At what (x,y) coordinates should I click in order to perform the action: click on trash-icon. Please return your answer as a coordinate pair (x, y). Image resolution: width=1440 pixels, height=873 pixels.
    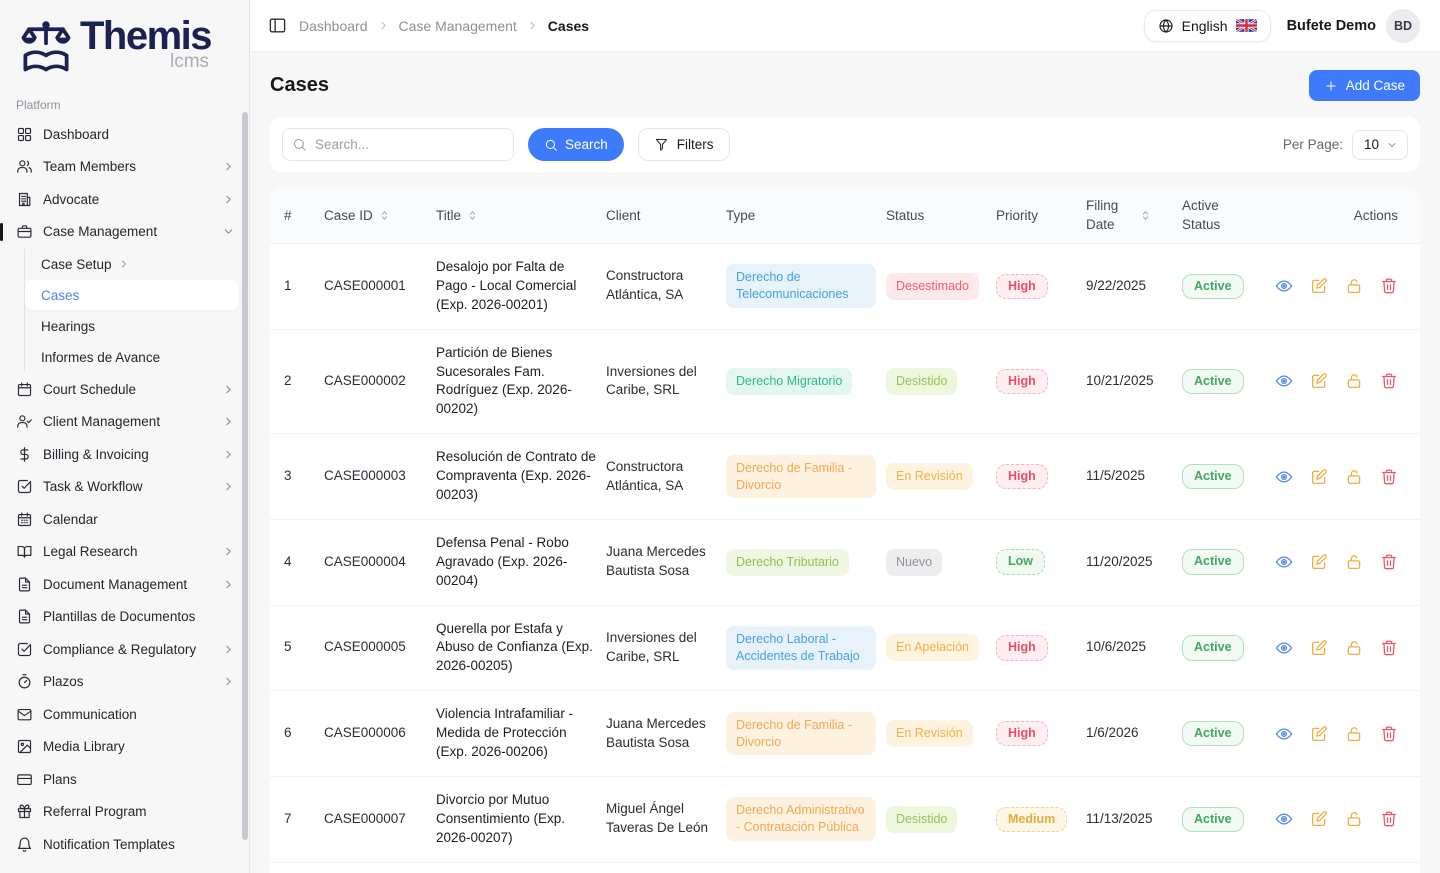
    Looking at the image, I should click on (1389, 733).